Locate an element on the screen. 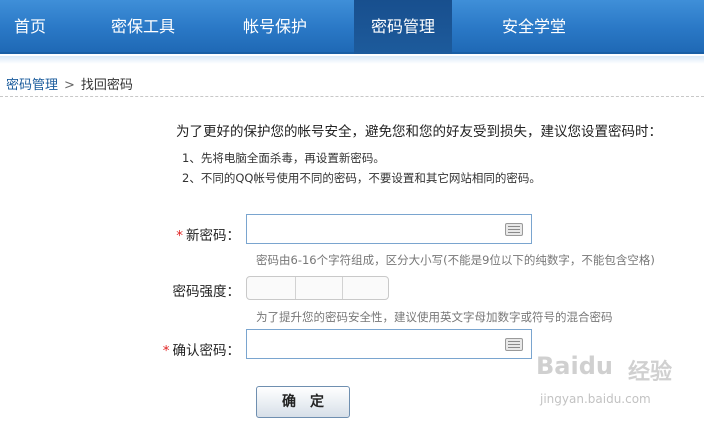  baidu-jingyan-watermark: Baidu 经验 jingyan.baidu.com is located at coordinates (616, 385).